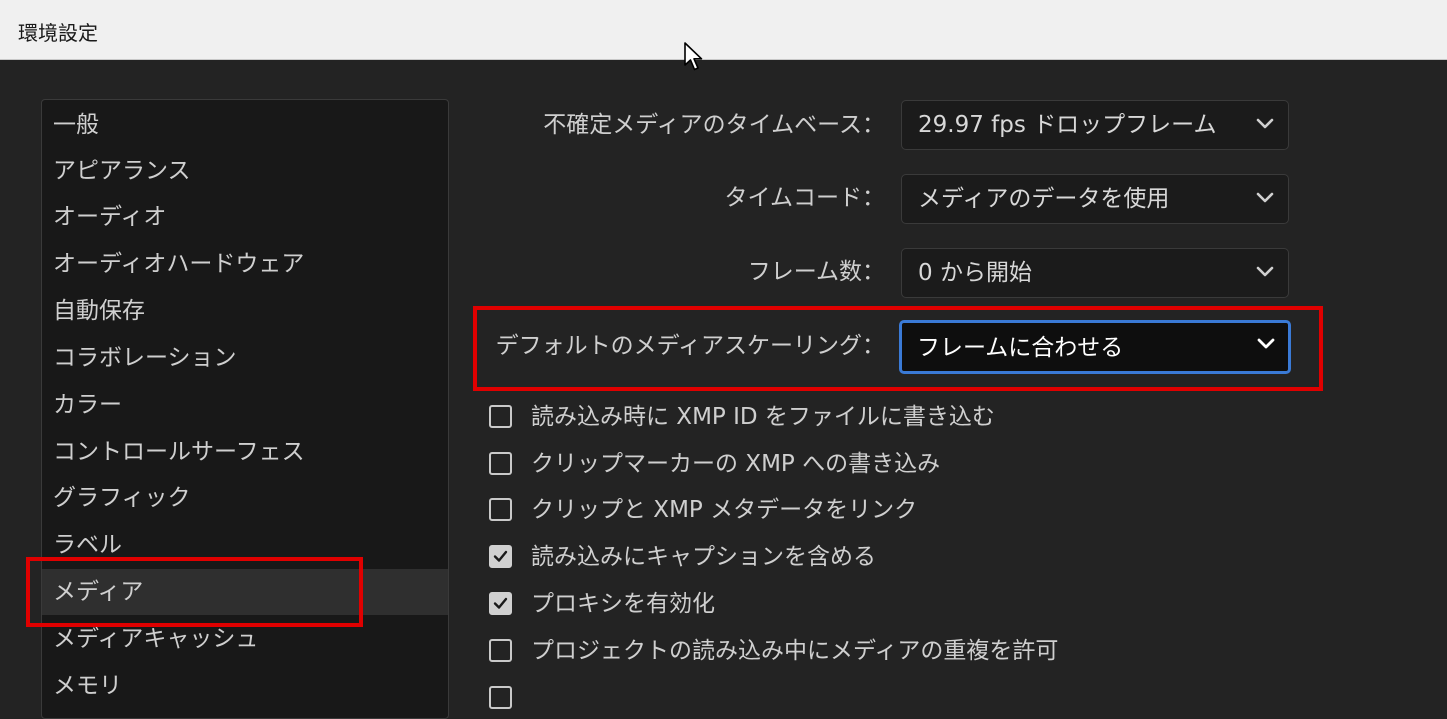  What do you see at coordinates (1044, 199) in the screenshot?
I see `timecode-value: メディアのデータを使用` at bounding box center [1044, 199].